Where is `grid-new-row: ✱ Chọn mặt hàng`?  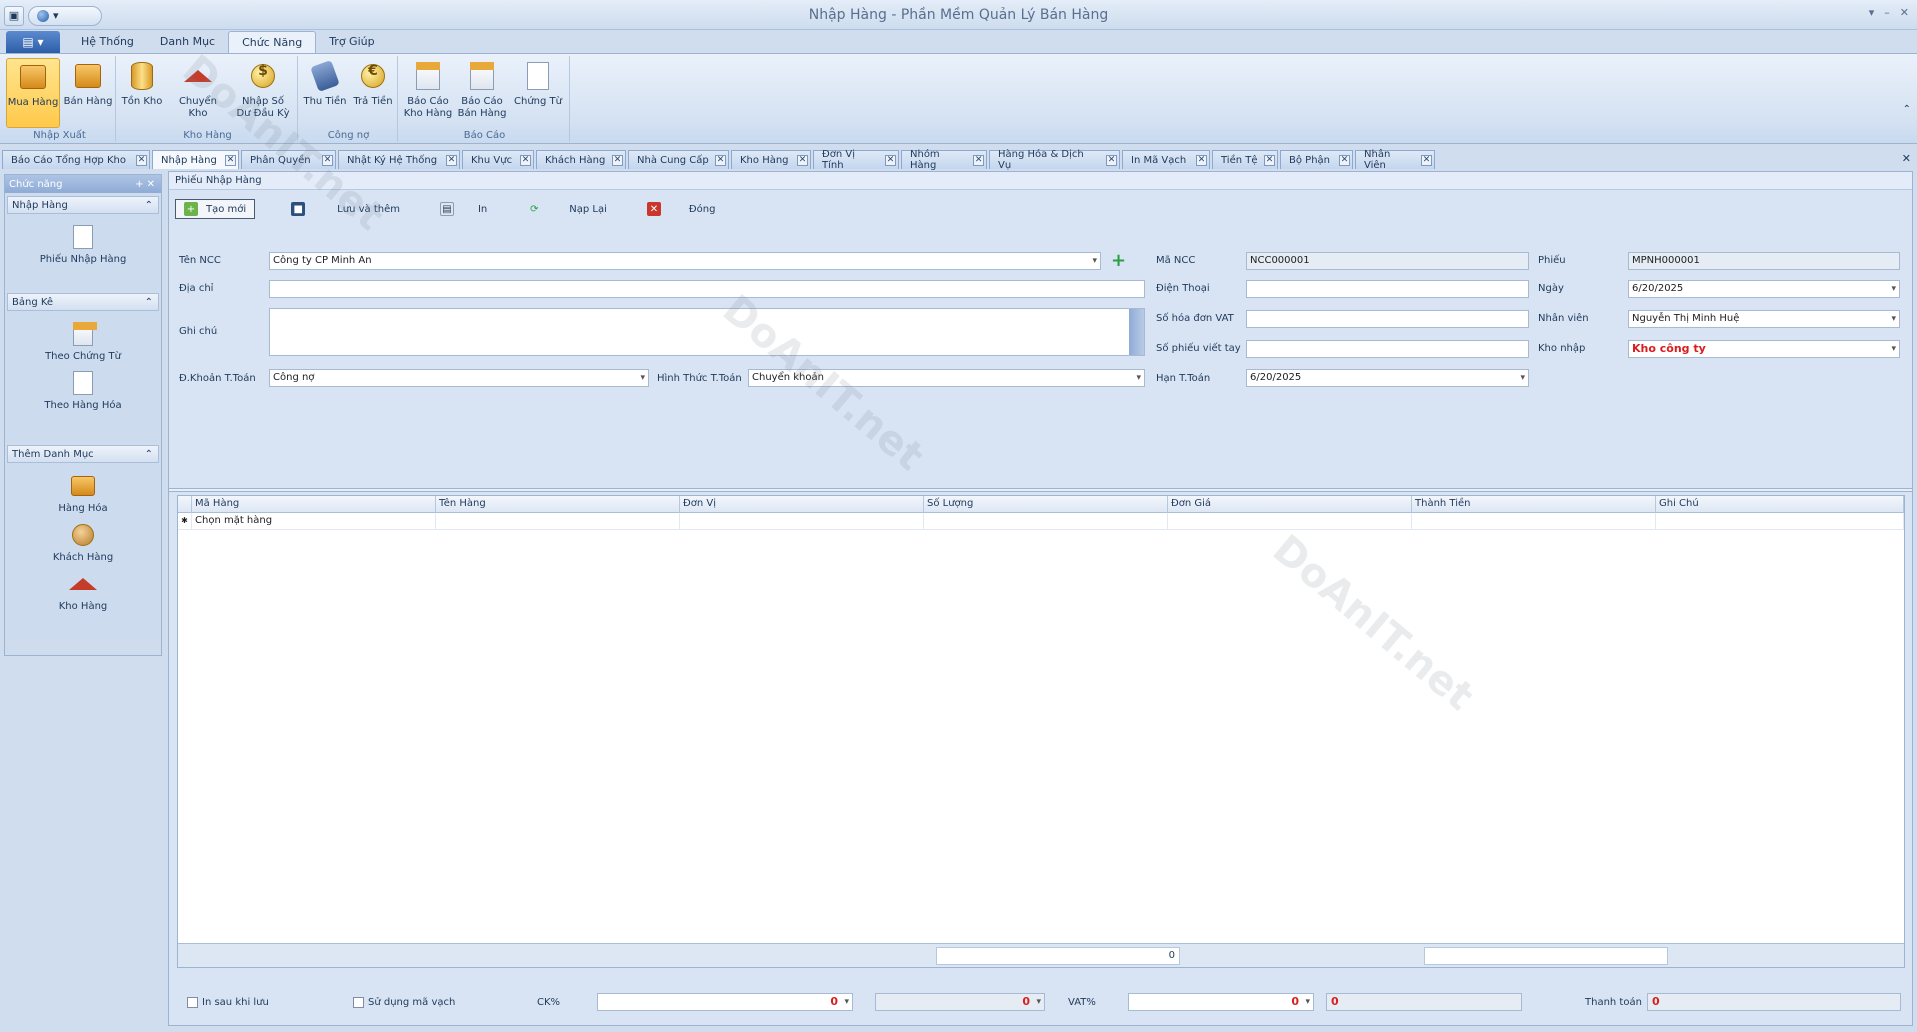 grid-new-row: ✱ Chọn mặt hàng is located at coordinates (1041, 521).